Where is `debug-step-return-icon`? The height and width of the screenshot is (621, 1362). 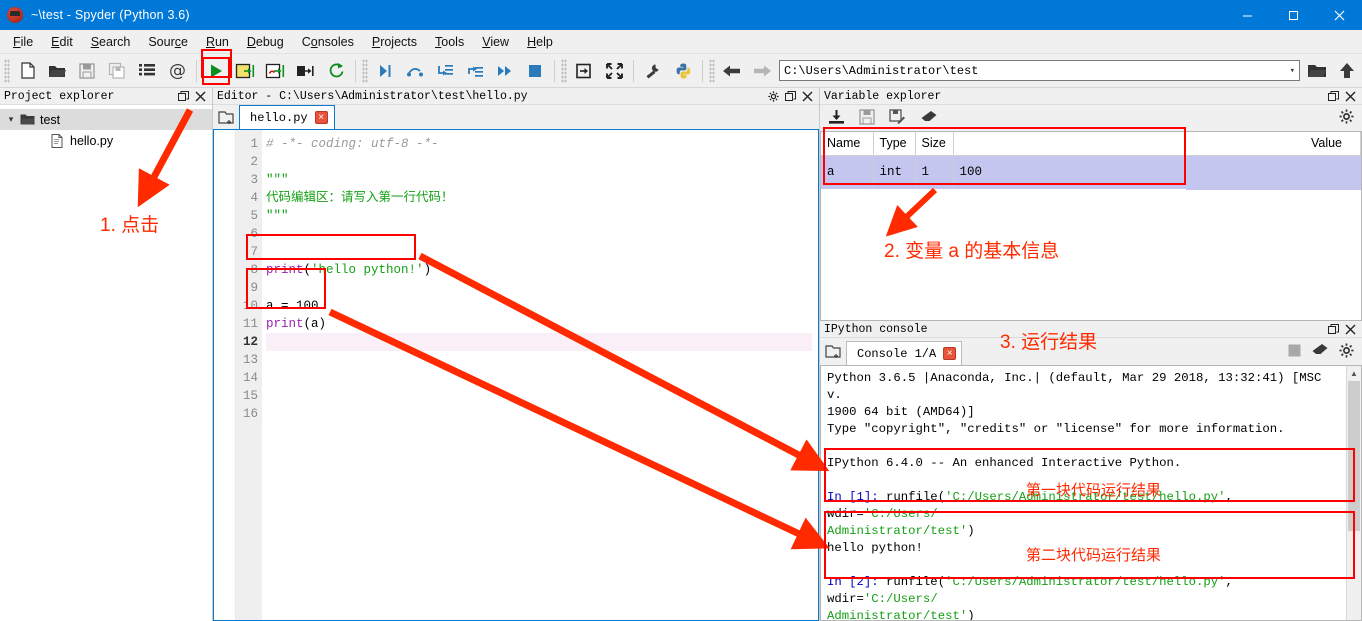 debug-step-return-icon is located at coordinates (475, 71).